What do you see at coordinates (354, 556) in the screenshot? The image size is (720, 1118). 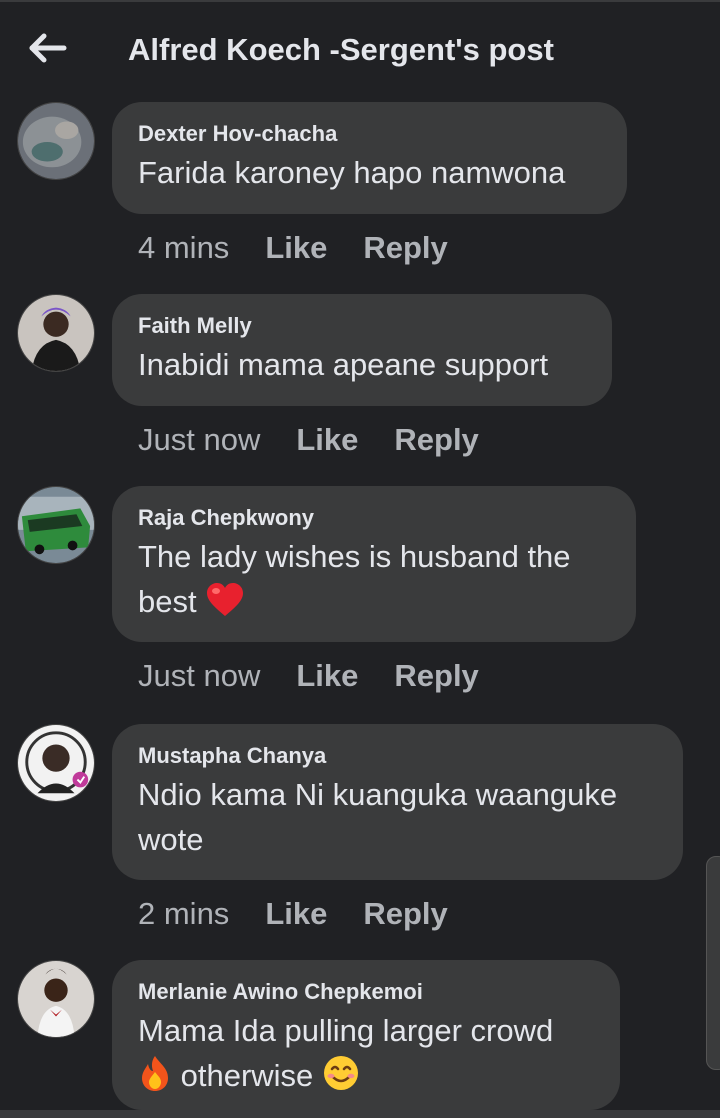 I see `comment-text-line: The lady wishes is husband the` at bounding box center [354, 556].